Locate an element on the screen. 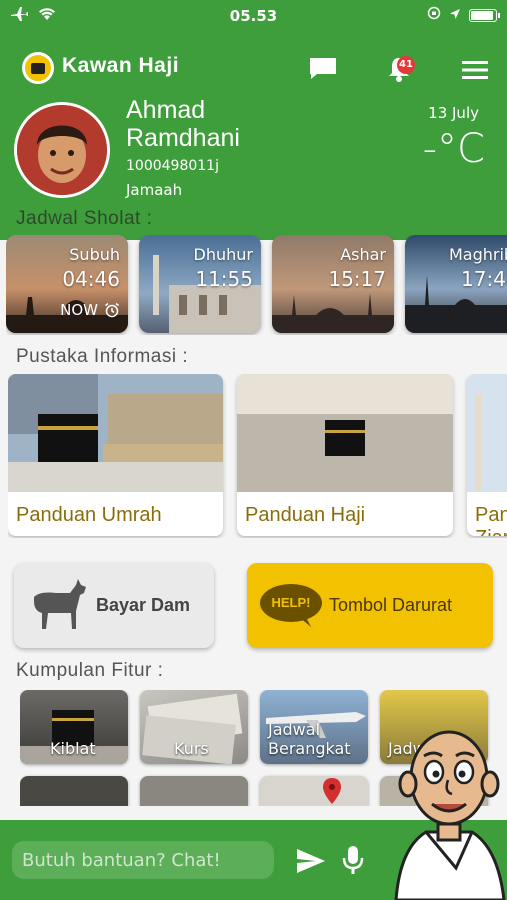  prayer-name: Subuh is located at coordinates (94, 254).